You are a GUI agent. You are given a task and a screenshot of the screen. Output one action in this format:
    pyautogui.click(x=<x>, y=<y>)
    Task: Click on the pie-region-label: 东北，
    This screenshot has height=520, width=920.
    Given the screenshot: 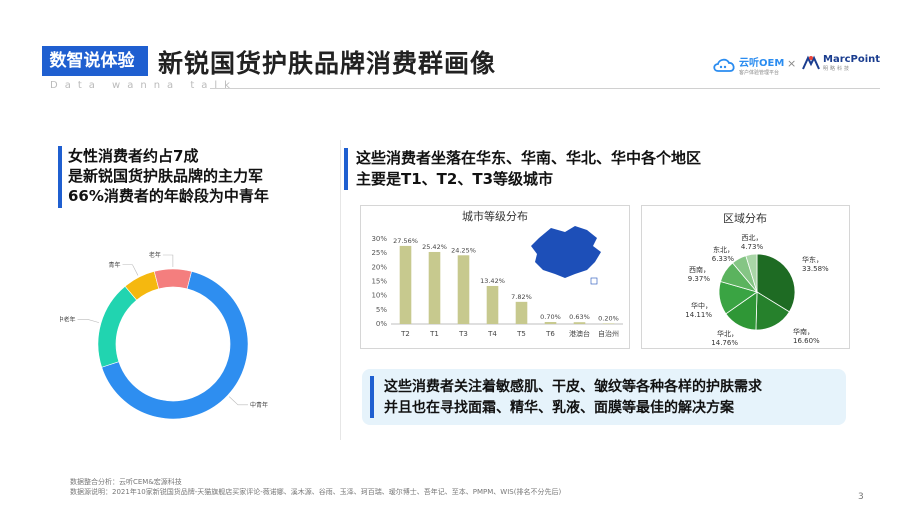 What is the action you would take?
    pyautogui.click(x=723, y=249)
    